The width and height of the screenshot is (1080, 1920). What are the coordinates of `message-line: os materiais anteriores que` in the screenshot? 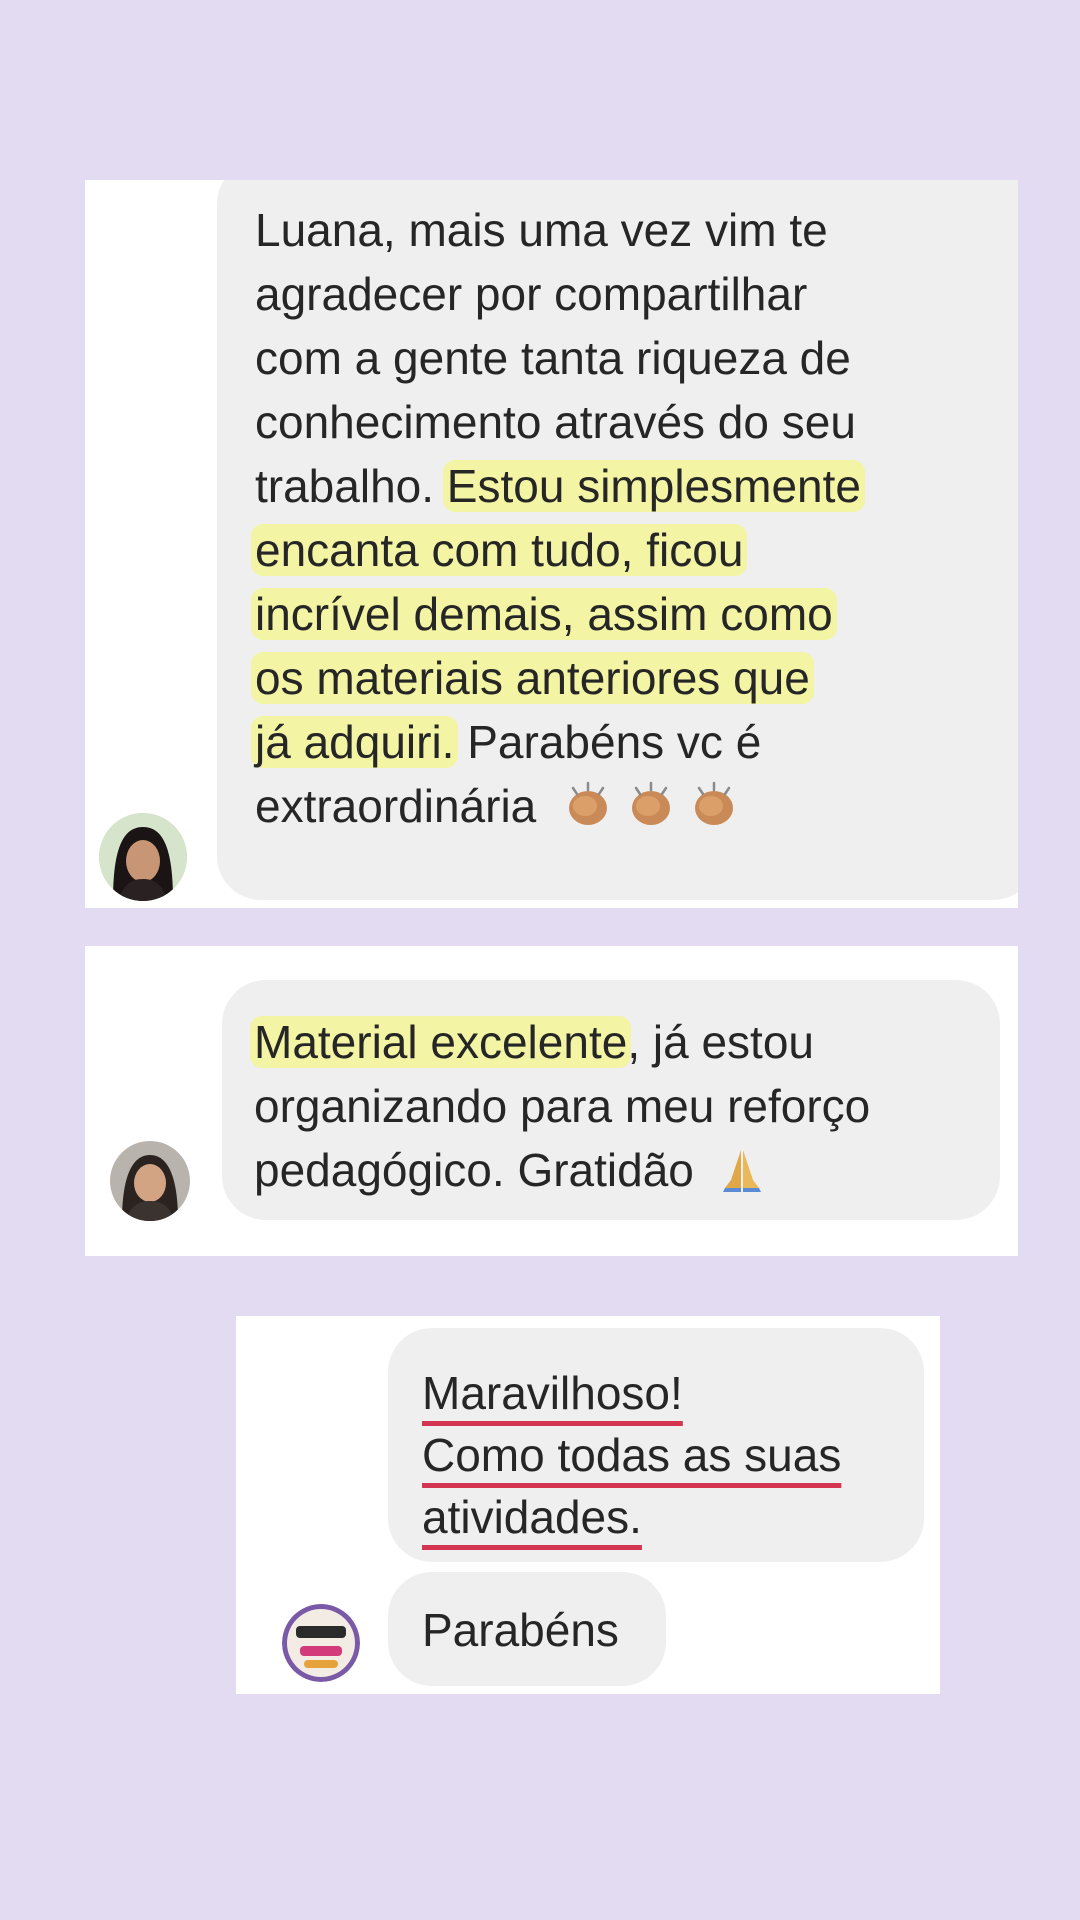 It's located at (634, 678).